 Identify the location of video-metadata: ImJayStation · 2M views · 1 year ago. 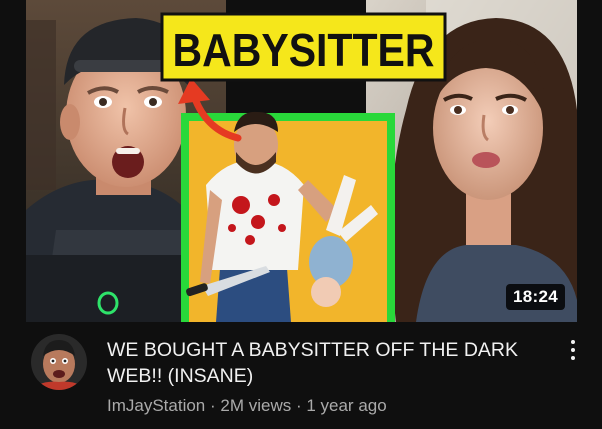
(317, 406).